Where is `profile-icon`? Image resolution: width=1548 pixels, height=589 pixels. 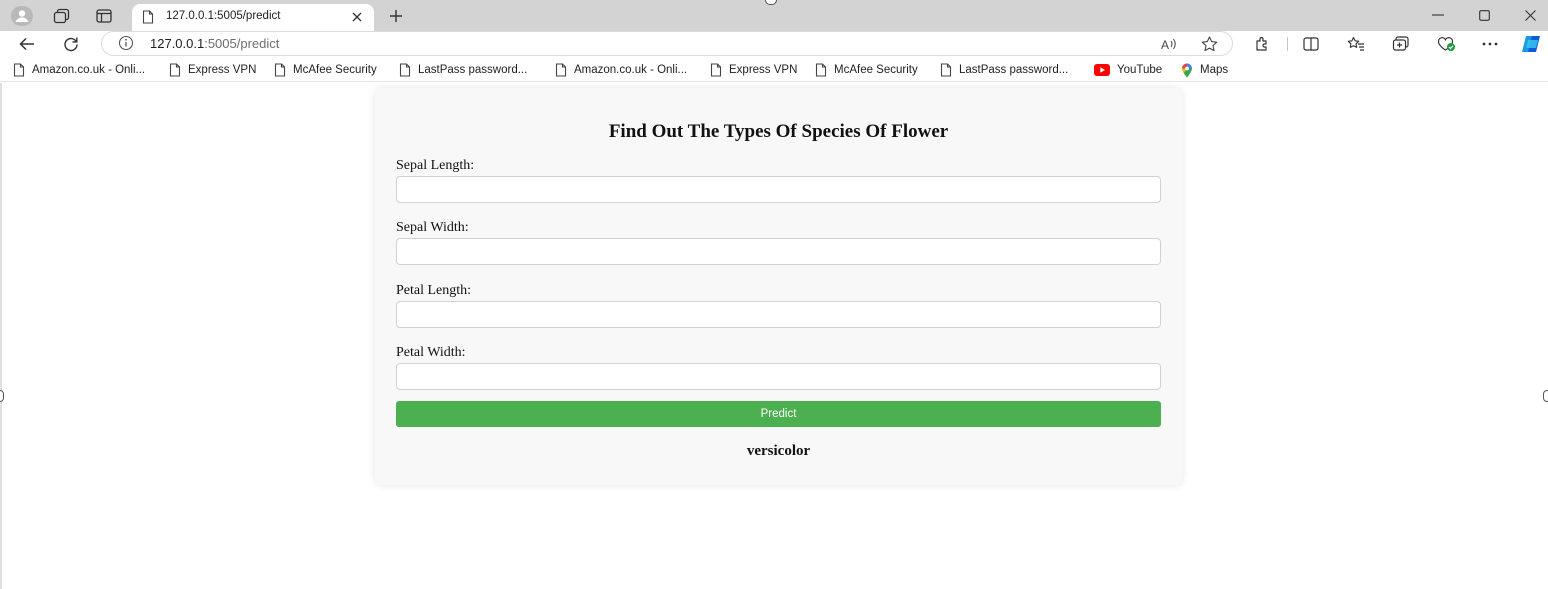 profile-icon is located at coordinates (22, 16).